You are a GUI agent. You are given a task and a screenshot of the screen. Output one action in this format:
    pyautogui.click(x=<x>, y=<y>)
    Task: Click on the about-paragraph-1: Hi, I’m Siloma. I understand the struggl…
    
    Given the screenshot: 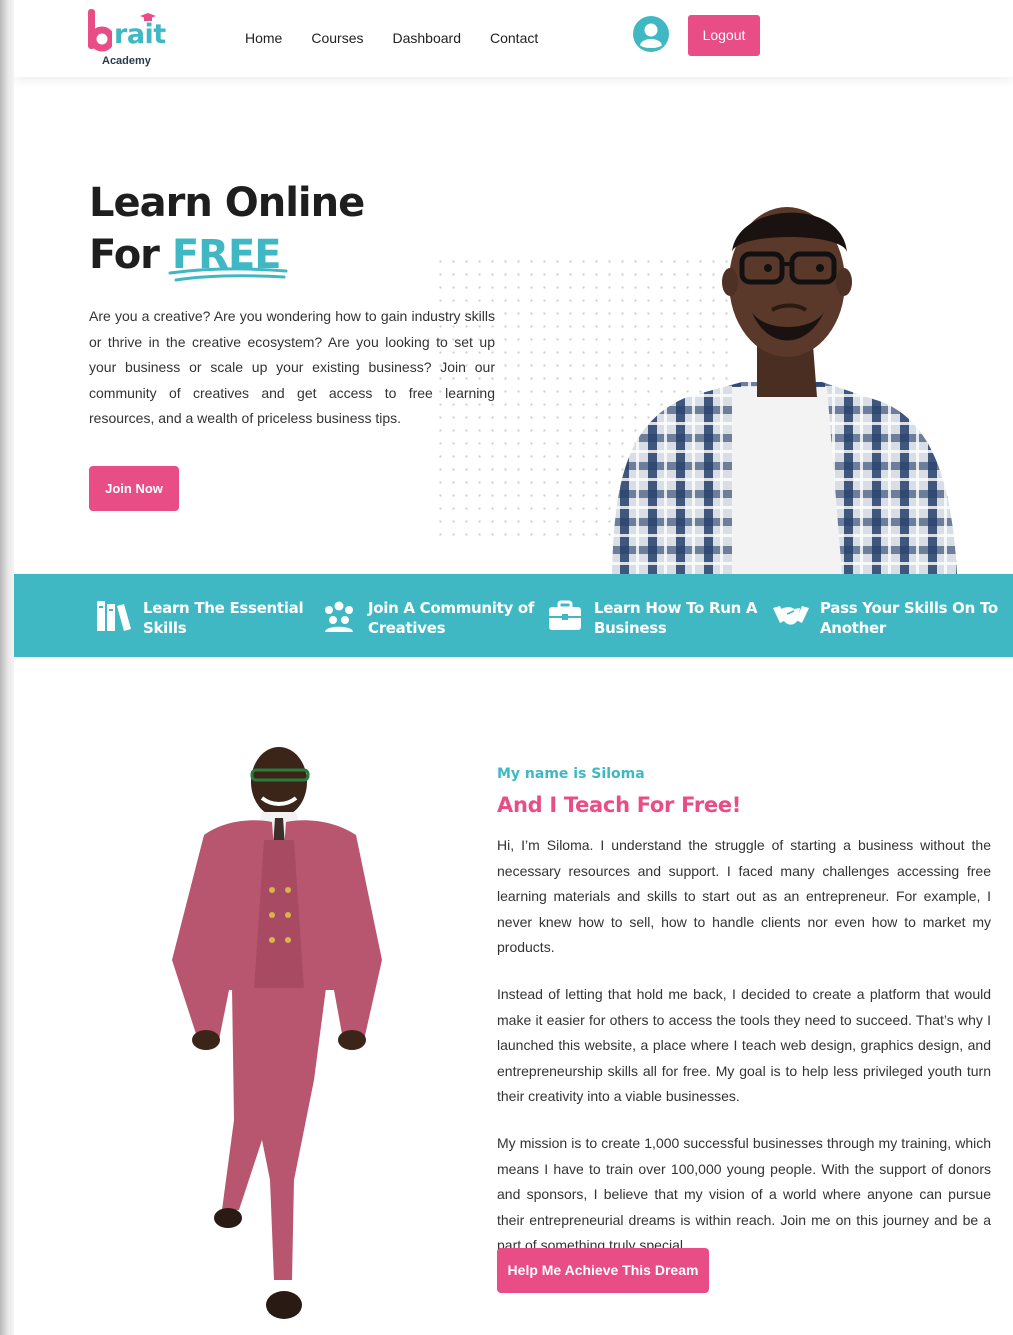 What is the action you would take?
    pyautogui.click(x=744, y=896)
    